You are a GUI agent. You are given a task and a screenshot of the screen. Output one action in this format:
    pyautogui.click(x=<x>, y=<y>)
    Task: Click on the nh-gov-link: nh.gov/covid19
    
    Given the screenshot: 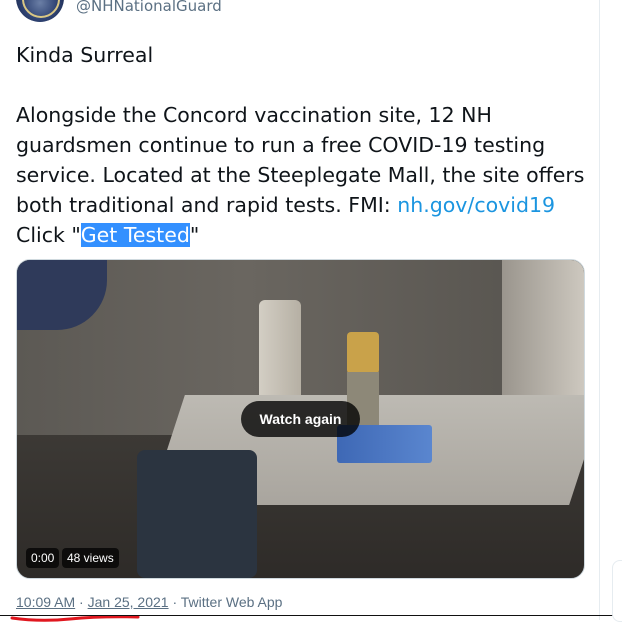 What is the action you would take?
    pyautogui.click(x=476, y=205)
    